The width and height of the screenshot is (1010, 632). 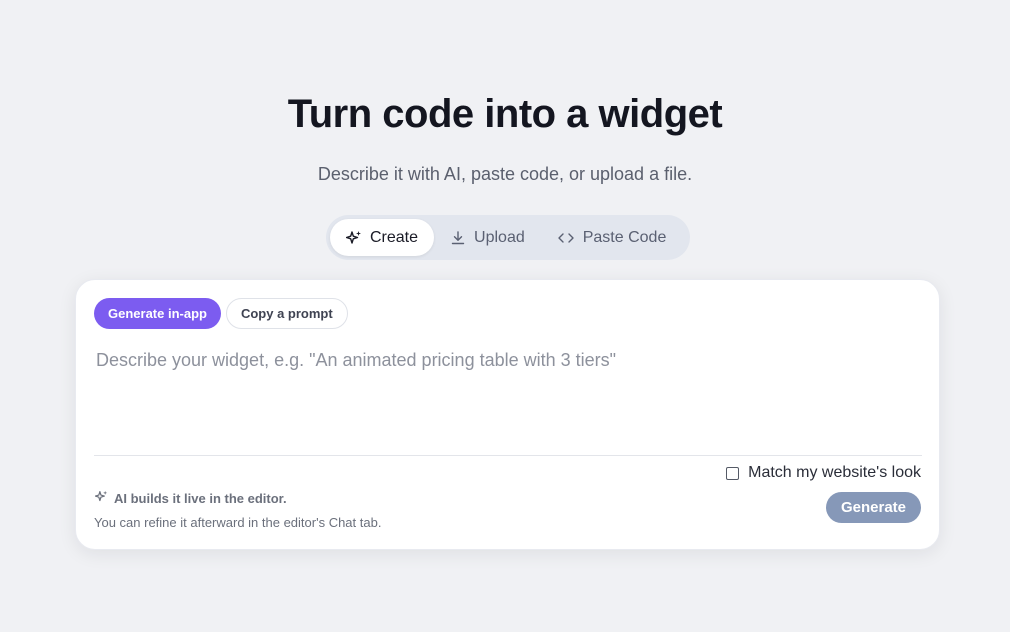 I want to click on match-website-label: Match my website's look, so click(x=834, y=472).